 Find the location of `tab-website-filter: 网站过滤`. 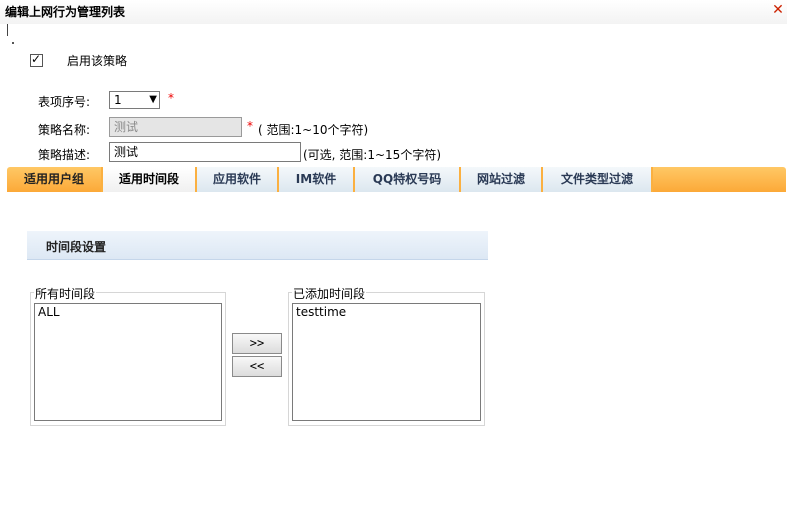

tab-website-filter: 网站过滤 is located at coordinates (502, 179).